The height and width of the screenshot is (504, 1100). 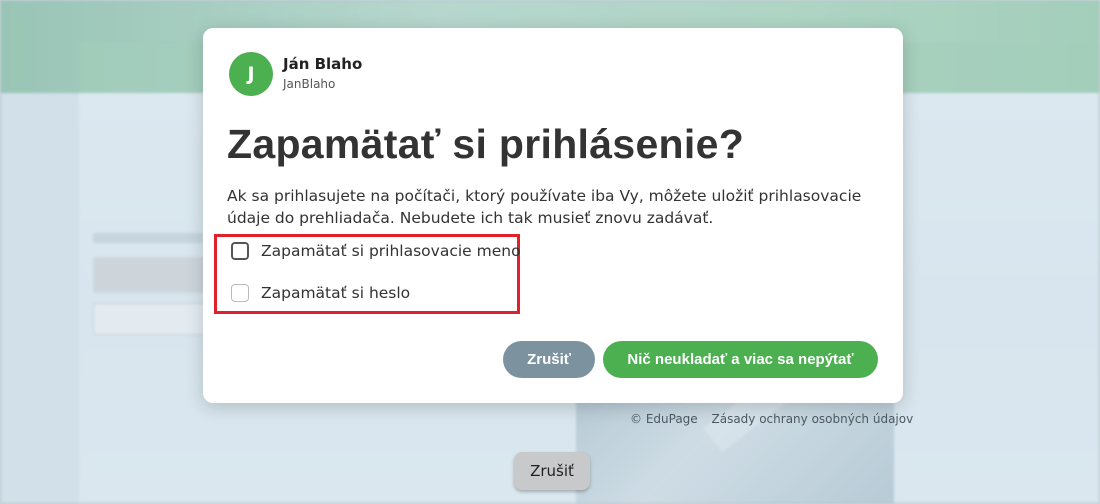 What do you see at coordinates (813, 419) in the screenshot?
I see `privacy-link: Zásady ochrany osobných údajov` at bounding box center [813, 419].